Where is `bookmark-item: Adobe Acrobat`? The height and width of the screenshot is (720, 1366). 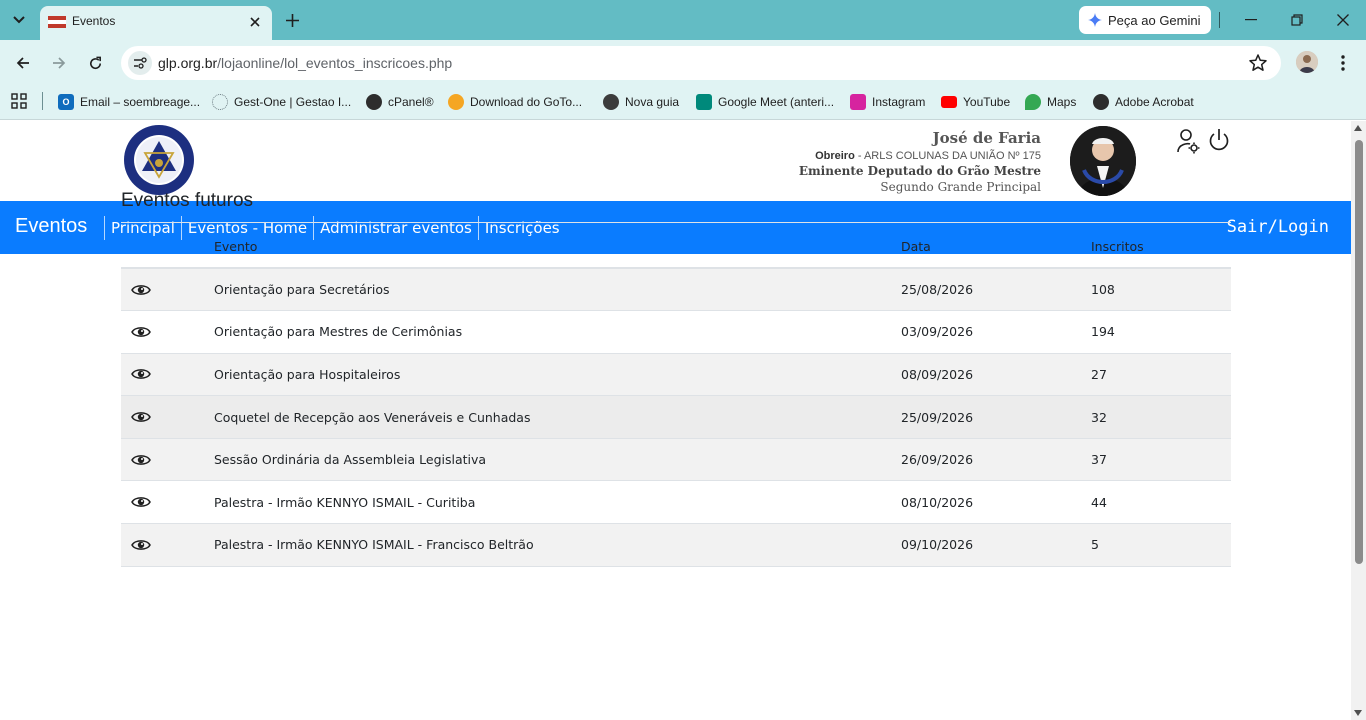
bookmark-item: Adobe Acrobat is located at coordinates (1143, 102).